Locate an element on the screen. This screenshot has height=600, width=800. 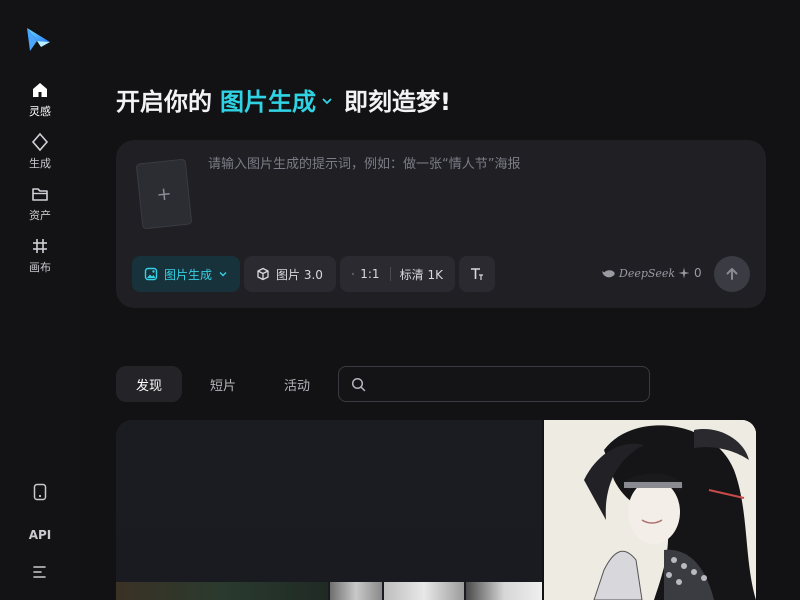
arrow-up-icon is located at coordinates (732, 274).